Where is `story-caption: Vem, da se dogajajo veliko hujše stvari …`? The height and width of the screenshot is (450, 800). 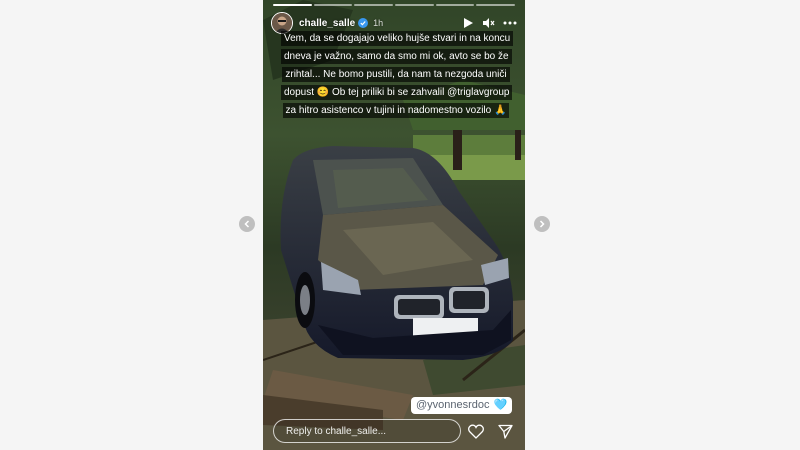
story-caption: Vem, da se dogajajo veliko hujše stvari … is located at coordinates (397, 75).